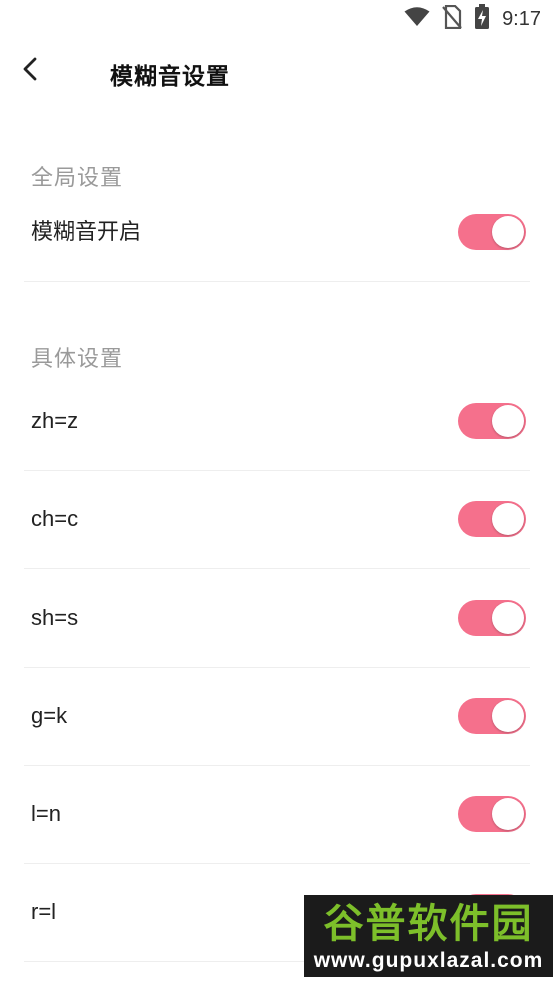  What do you see at coordinates (521, 18) in the screenshot?
I see `status-time: 9:17` at bounding box center [521, 18].